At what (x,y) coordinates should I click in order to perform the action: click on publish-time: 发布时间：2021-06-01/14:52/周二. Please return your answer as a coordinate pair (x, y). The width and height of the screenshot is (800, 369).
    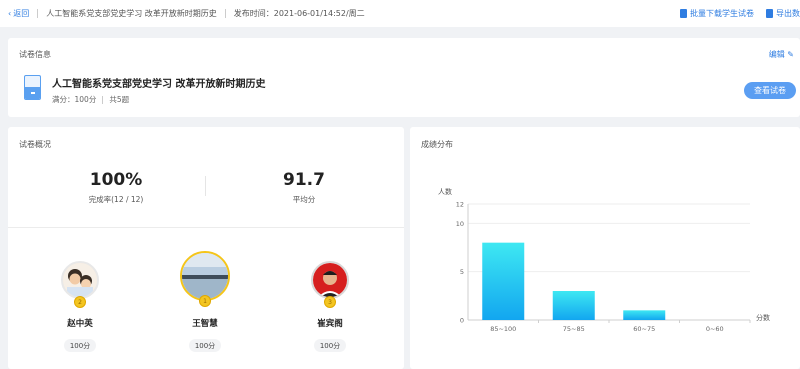
    Looking at the image, I should click on (299, 13).